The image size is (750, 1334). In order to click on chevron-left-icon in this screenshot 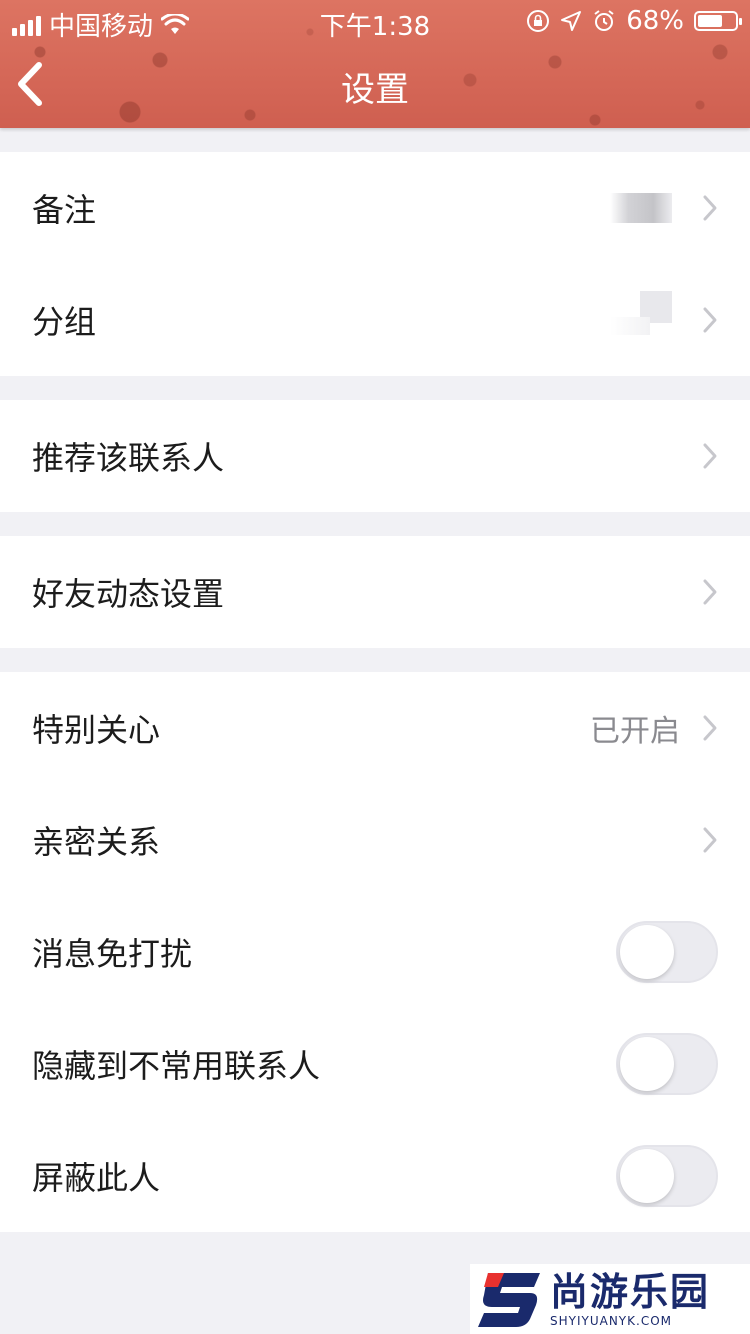, I will do `click(30, 84)`.